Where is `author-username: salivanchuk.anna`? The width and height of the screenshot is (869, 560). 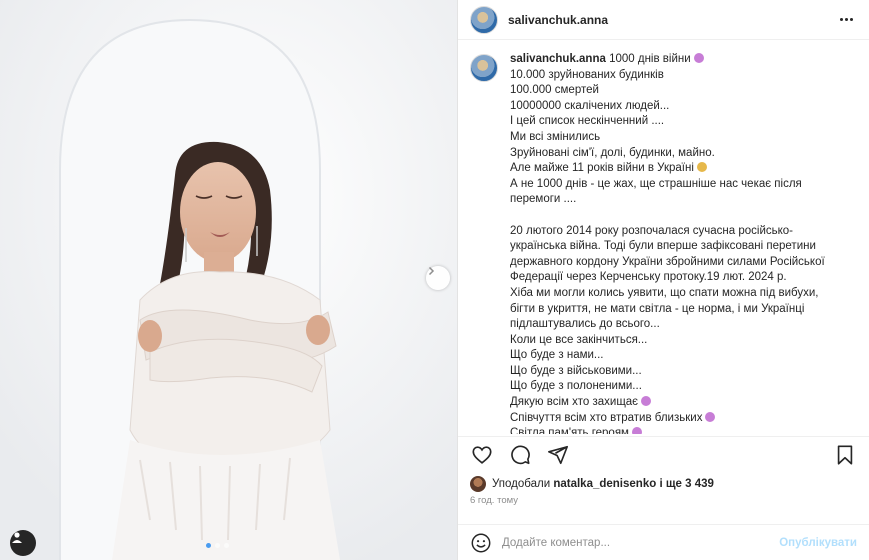 author-username: salivanchuk.anna is located at coordinates (558, 20).